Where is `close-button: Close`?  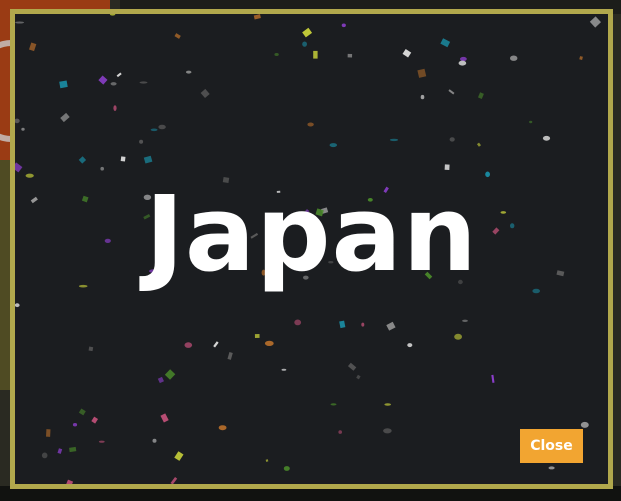
close-button: Close is located at coordinates (551, 446).